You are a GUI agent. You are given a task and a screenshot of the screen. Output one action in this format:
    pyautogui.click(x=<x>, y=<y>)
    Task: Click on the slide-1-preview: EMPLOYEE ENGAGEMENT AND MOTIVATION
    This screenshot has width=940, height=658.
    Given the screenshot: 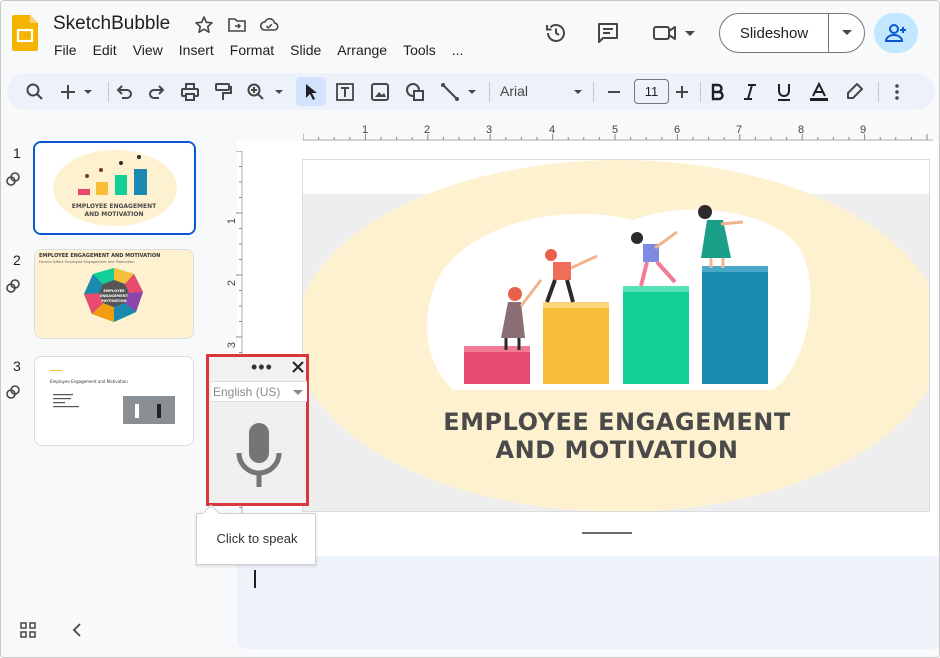 What is the action you would take?
    pyautogui.click(x=114, y=188)
    